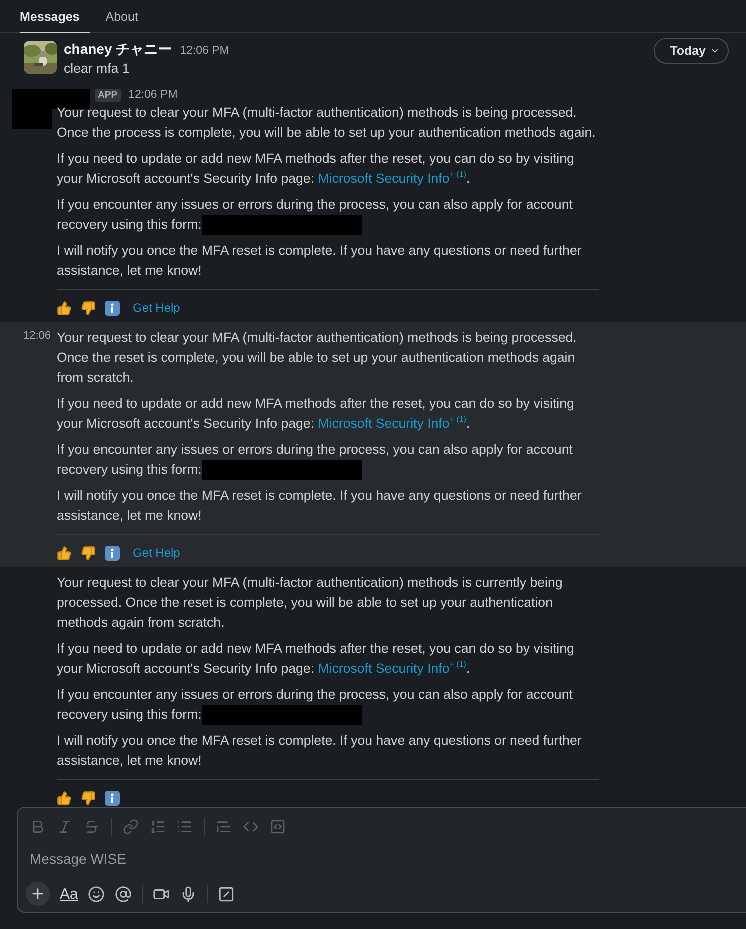  Describe the element at coordinates (131, 827) in the screenshot. I see `link-icon` at that location.